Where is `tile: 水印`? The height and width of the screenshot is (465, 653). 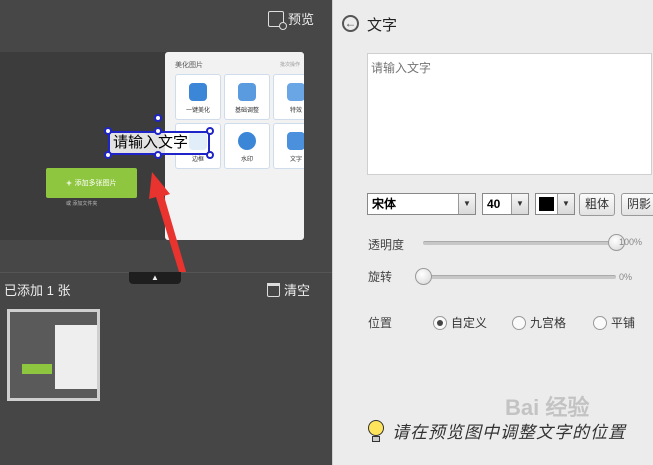 tile: 水印 is located at coordinates (247, 146).